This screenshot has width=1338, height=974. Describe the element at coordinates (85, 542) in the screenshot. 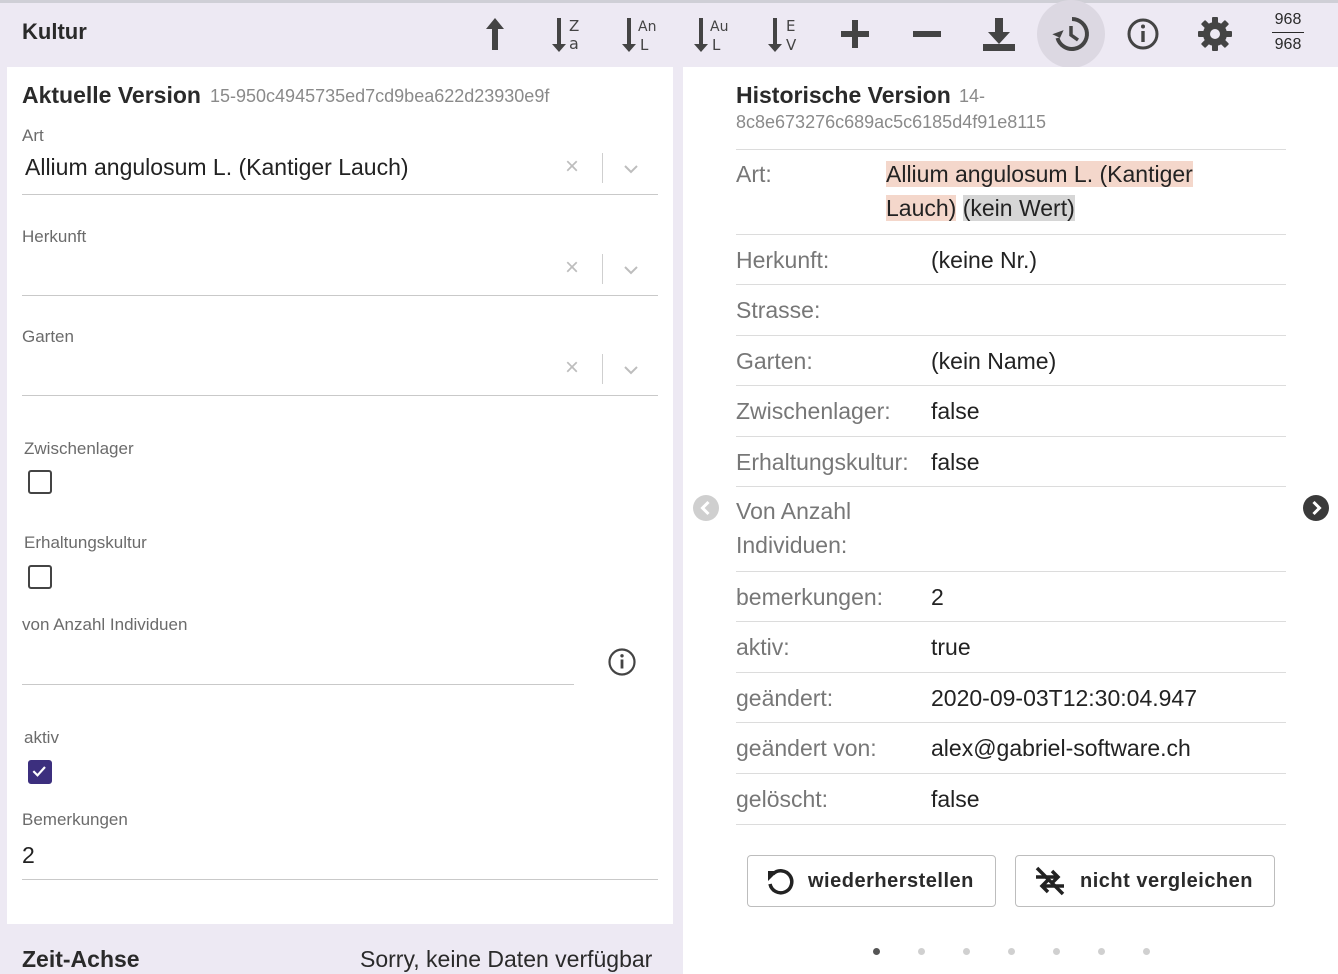

I see `erhaltungskultur-label: Erhaltungskultur` at that location.